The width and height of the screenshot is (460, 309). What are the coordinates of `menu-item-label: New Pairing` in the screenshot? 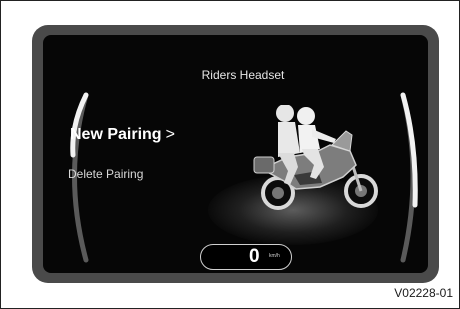 It's located at (116, 134).